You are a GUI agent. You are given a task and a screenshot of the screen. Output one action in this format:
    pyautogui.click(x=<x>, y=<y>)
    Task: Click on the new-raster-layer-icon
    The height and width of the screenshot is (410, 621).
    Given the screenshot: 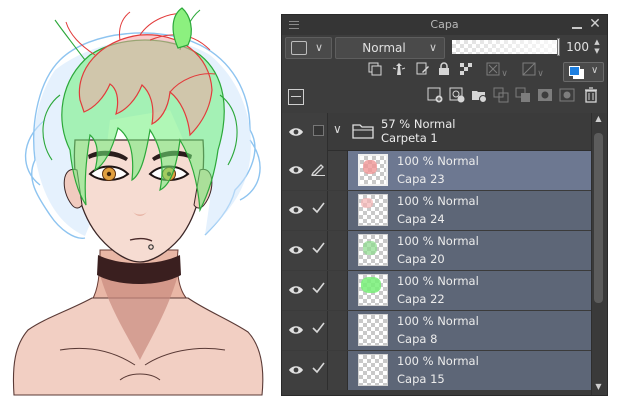 What is the action you would take?
    pyautogui.click(x=435, y=97)
    